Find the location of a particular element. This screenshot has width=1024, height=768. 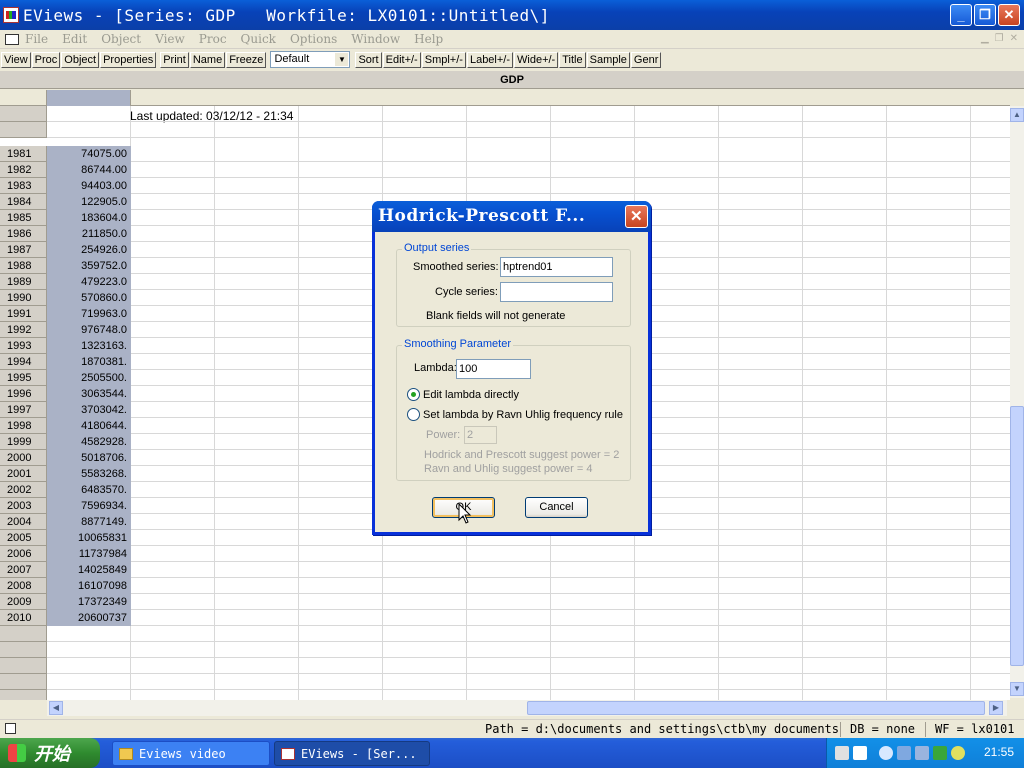

document-icon is located at coordinates (12, 39).